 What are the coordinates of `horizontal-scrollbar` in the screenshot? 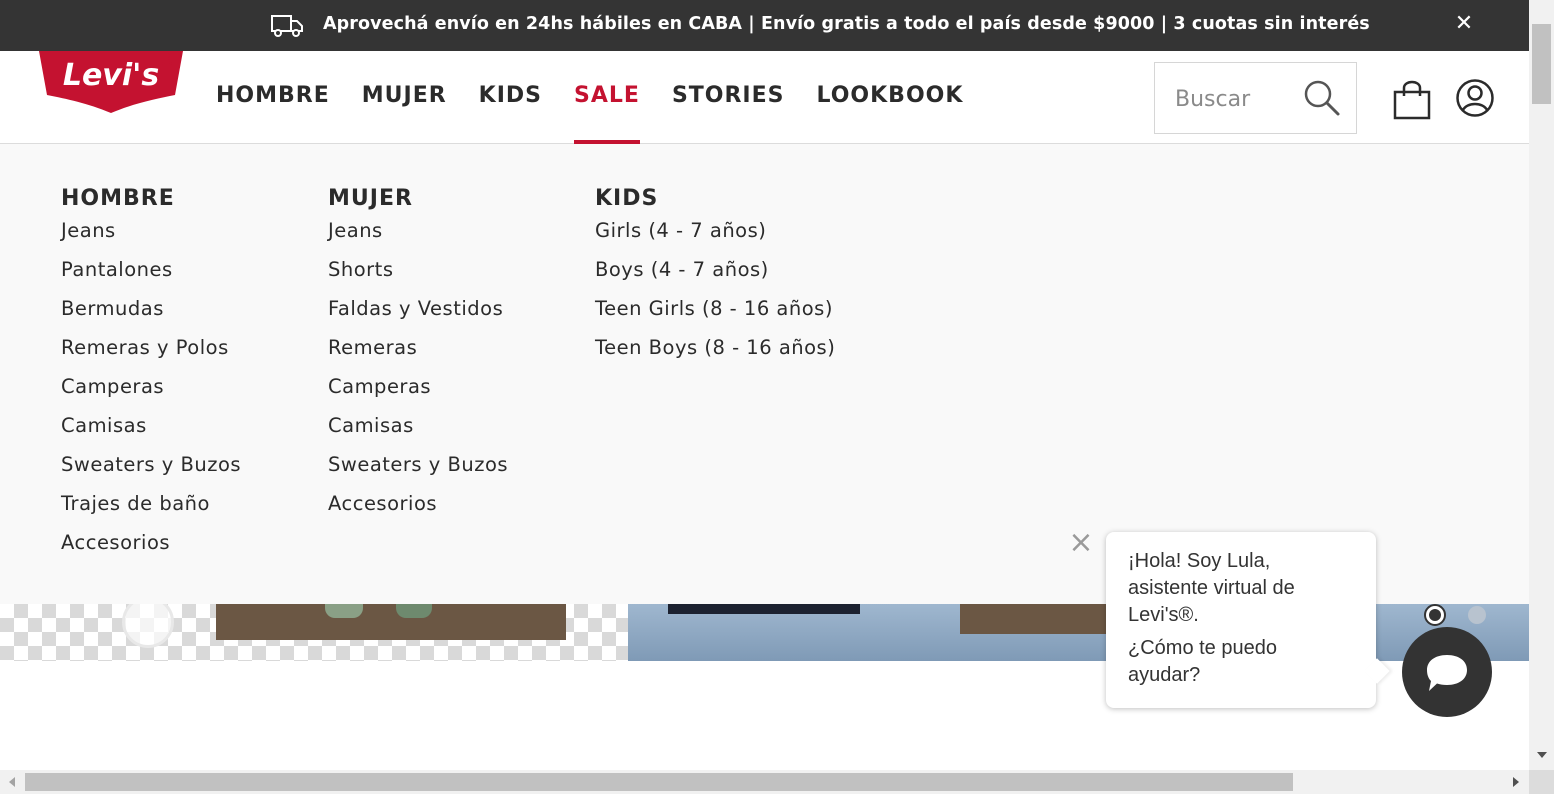 It's located at (764, 782).